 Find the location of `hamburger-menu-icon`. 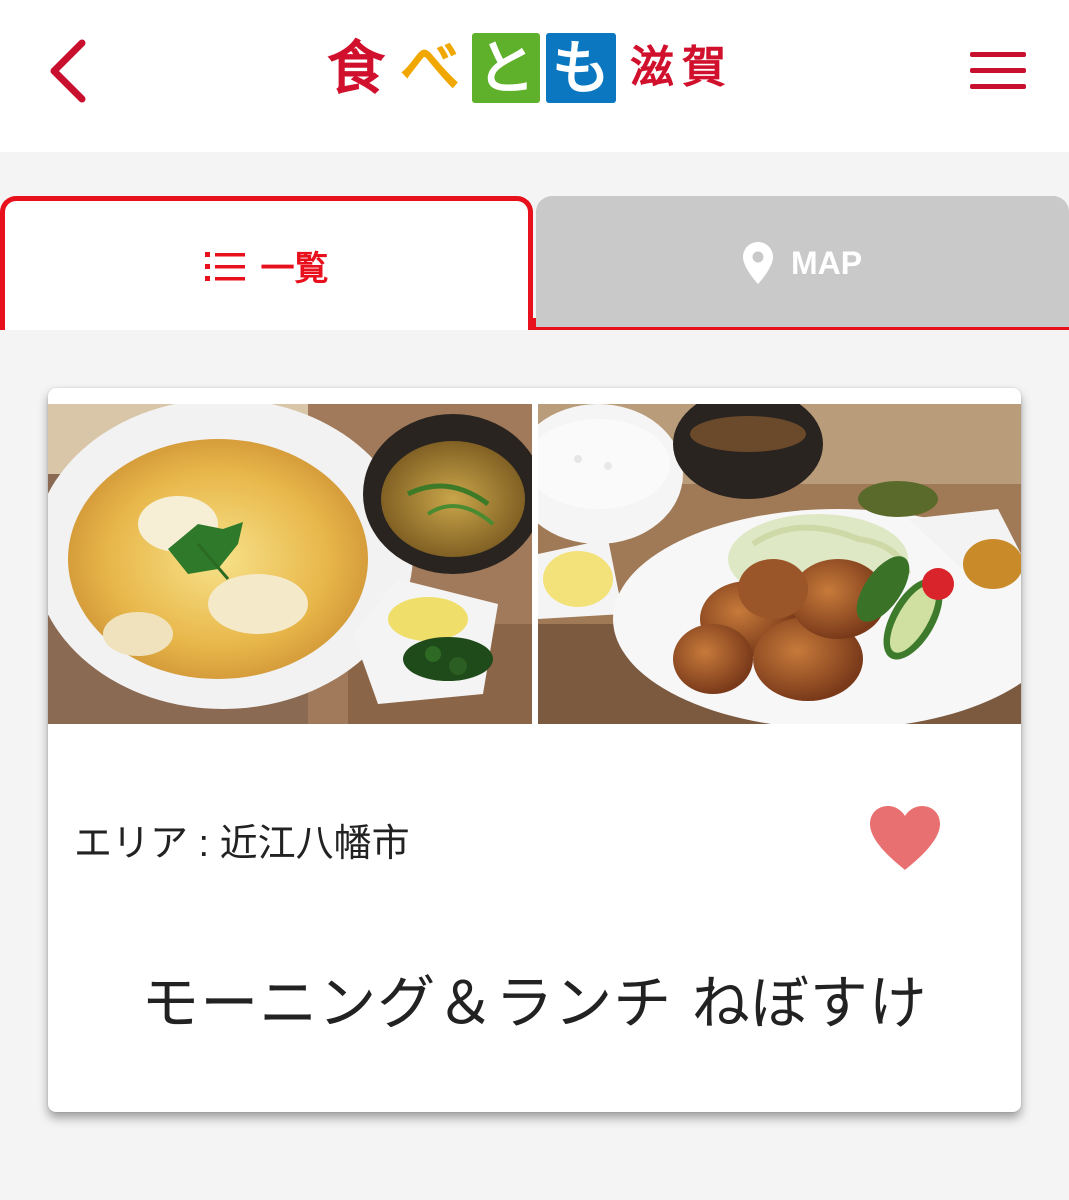

hamburger-menu-icon is located at coordinates (998, 70).